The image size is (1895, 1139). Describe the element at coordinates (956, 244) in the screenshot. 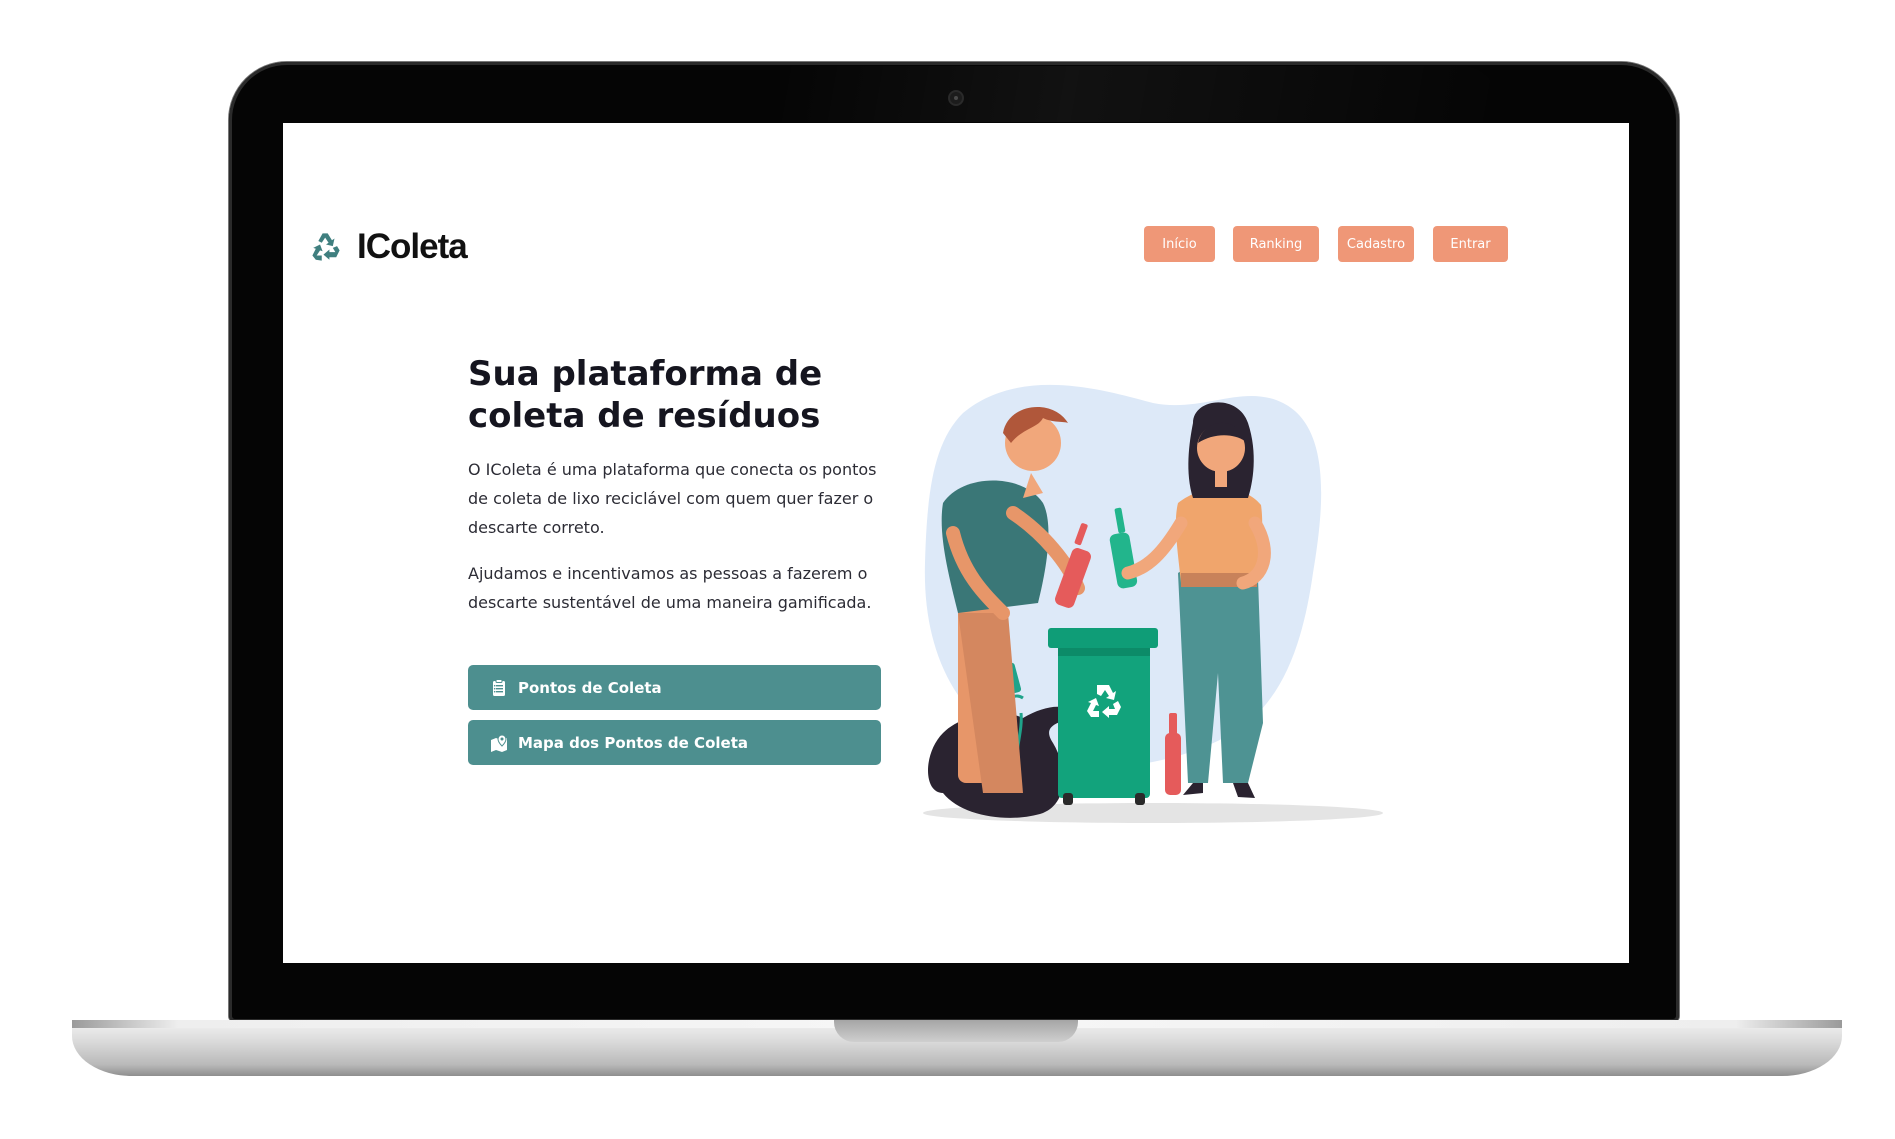

I see `top-nav: Início Ranking Cadastro Entrar` at that location.